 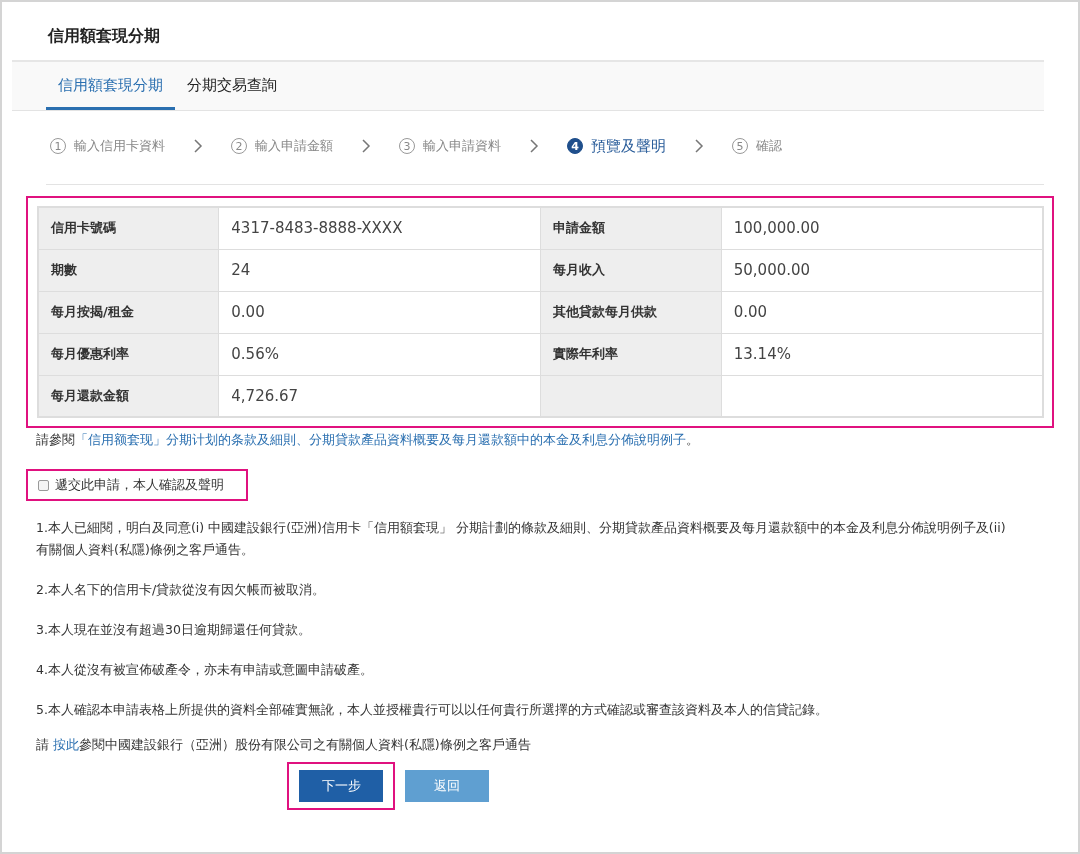 What do you see at coordinates (139, 485) in the screenshot?
I see `checkbox-label: 遞交此申請，本人確認及聲明` at bounding box center [139, 485].